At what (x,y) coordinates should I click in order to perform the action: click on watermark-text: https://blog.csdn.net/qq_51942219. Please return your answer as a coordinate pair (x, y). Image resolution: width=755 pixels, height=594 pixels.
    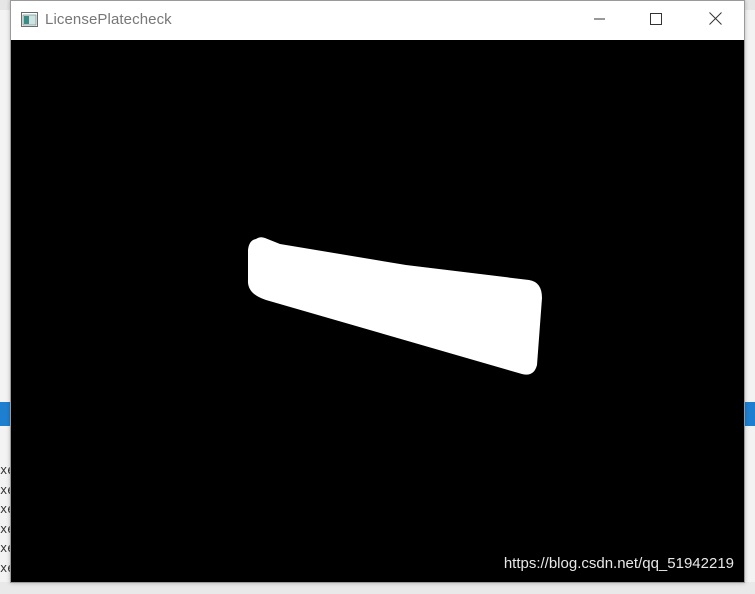
    Looking at the image, I should click on (618, 563).